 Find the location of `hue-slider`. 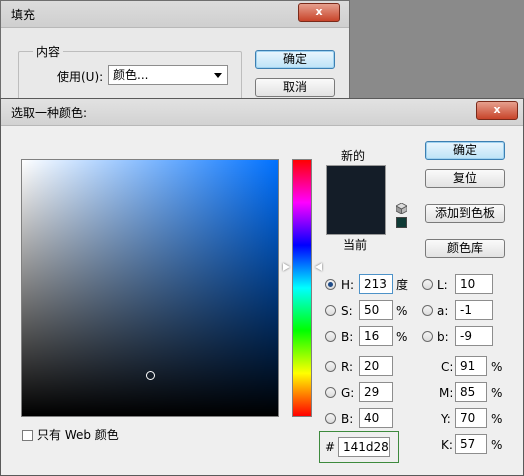

hue-slider is located at coordinates (302, 288).